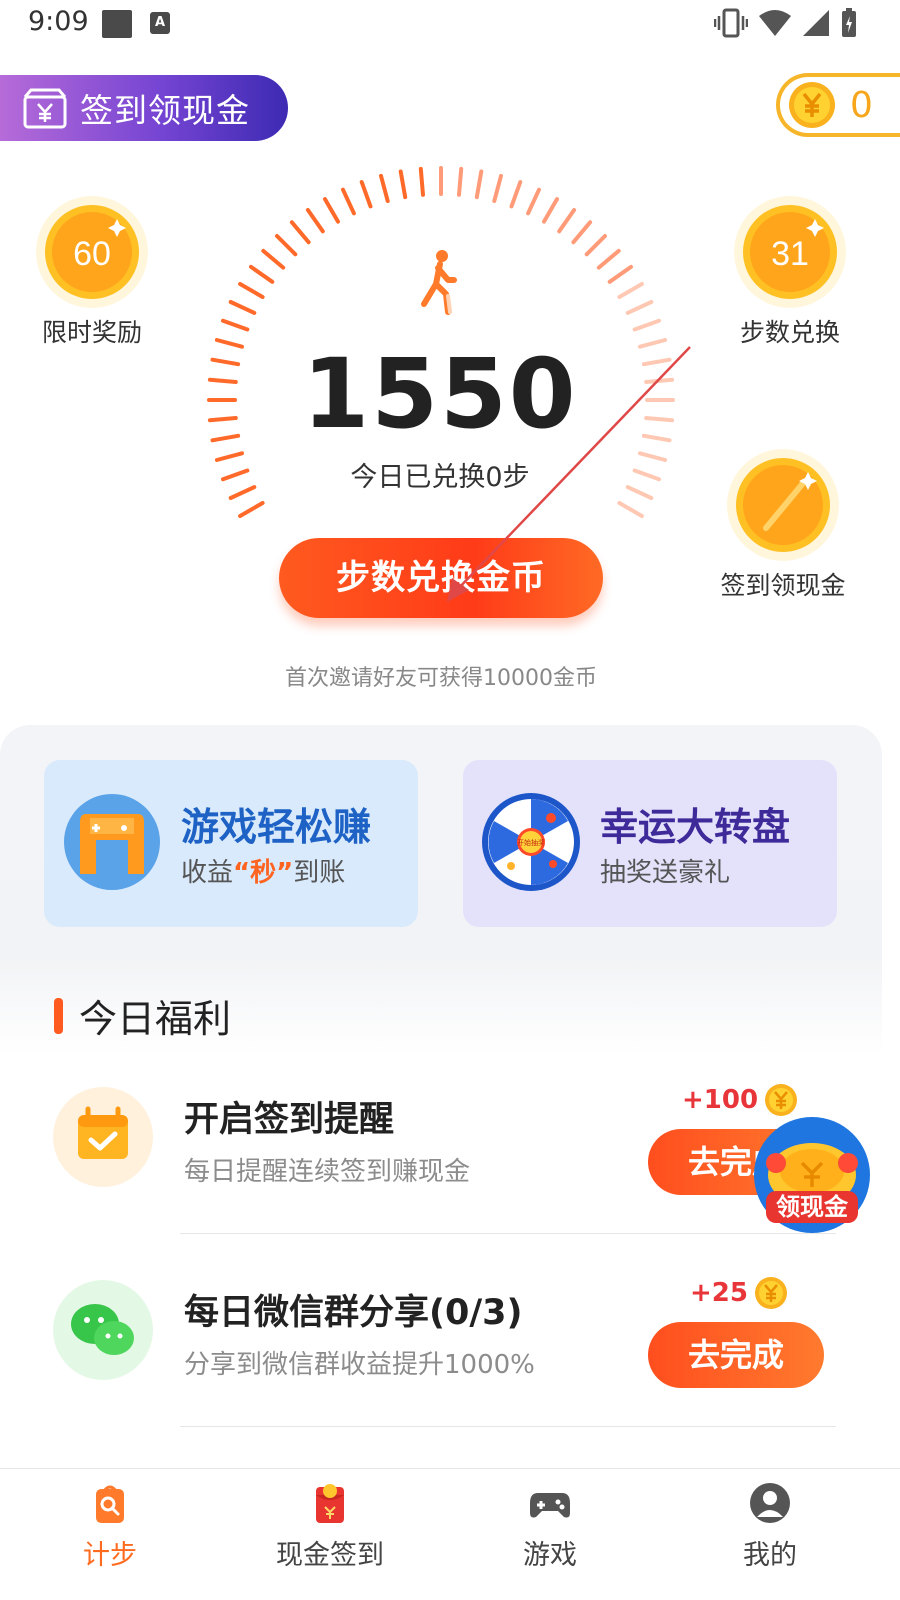 This screenshot has height=1600, width=900. Describe the element at coordinates (91, 332) in the screenshot. I see `reward-label: 限时奖励` at that location.